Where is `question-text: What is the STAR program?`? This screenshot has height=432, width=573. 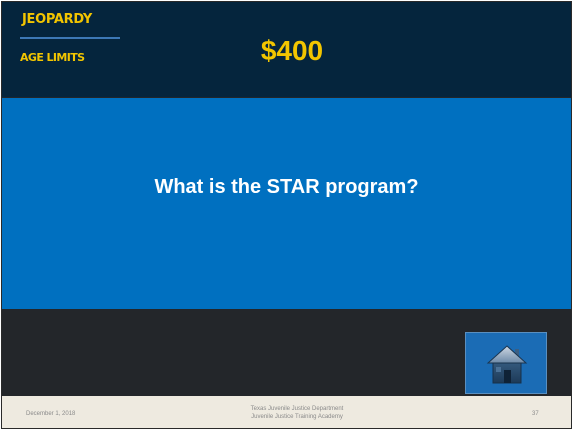
question-text: What is the STAR program? is located at coordinates (286, 187).